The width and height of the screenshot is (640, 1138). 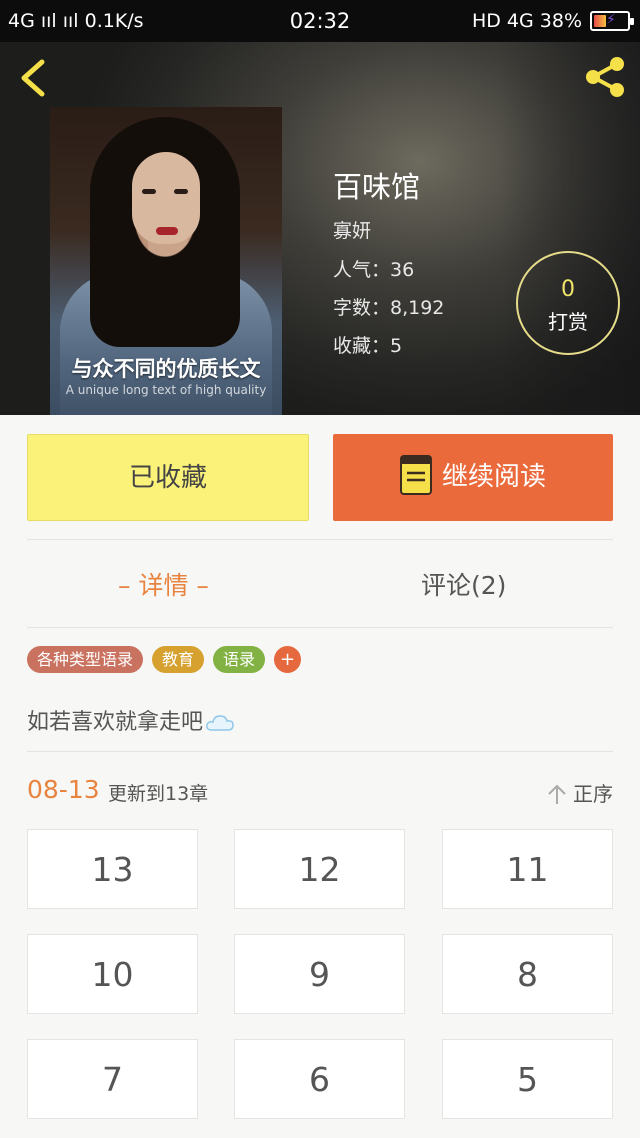 What do you see at coordinates (374, 270) in the screenshot?
I see `popularity-stat: 人气：36` at bounding box center [374, 270].